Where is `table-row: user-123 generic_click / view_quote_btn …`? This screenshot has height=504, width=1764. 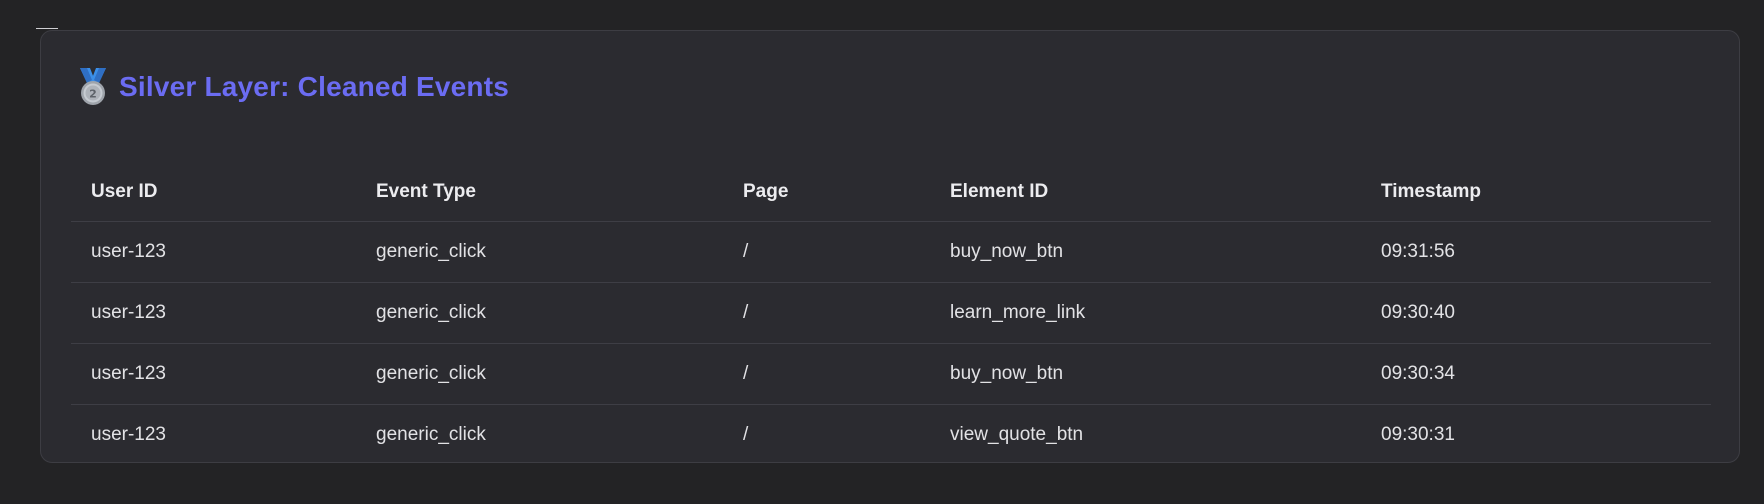
table-row: user-123 generic_click / view_quote_btn … is located at coordinates (891, 435).